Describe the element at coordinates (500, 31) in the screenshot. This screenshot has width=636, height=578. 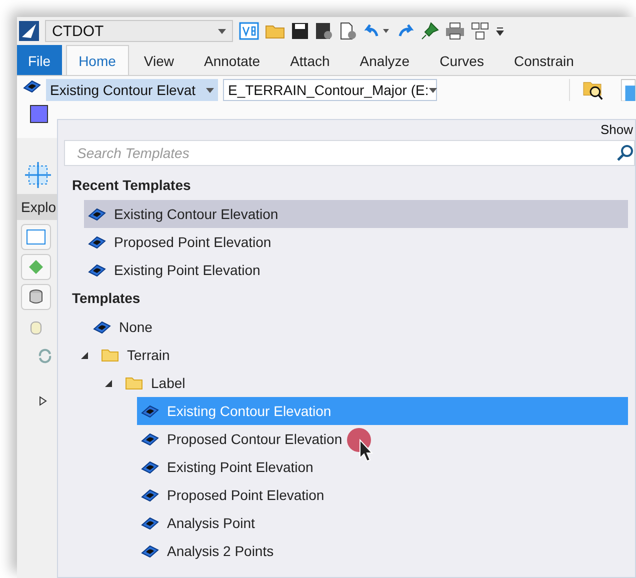
I see `customize-icon` at that location.